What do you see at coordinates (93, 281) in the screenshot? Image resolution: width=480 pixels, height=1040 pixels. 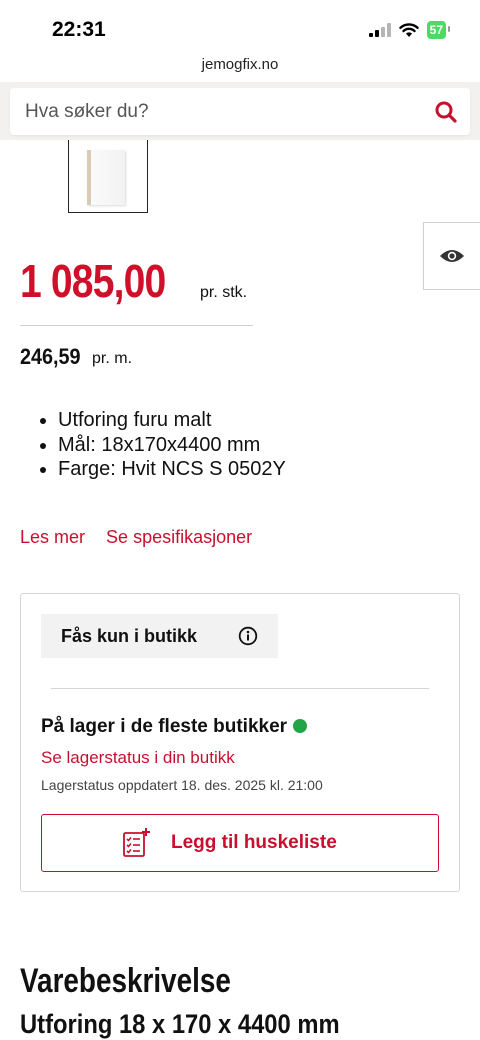 I see `product-price: 1 085,00` at bounding box center [93, 281].